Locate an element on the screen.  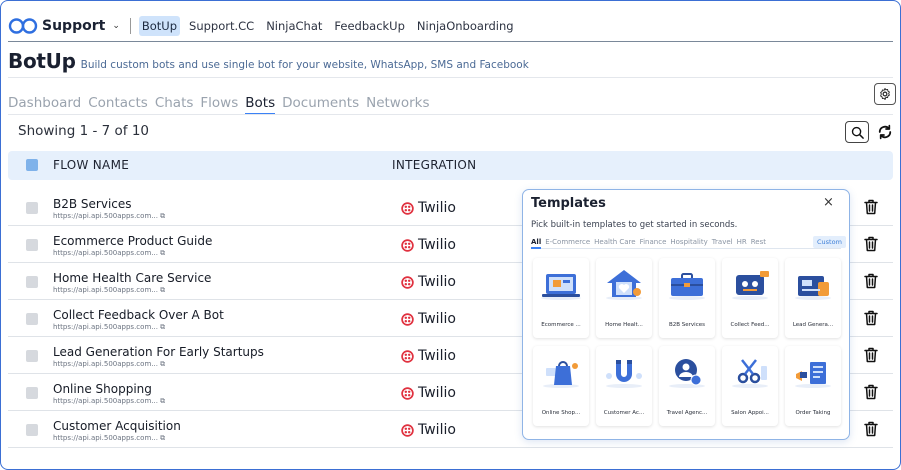
feedback-icon is located at coordinates (750, 285).